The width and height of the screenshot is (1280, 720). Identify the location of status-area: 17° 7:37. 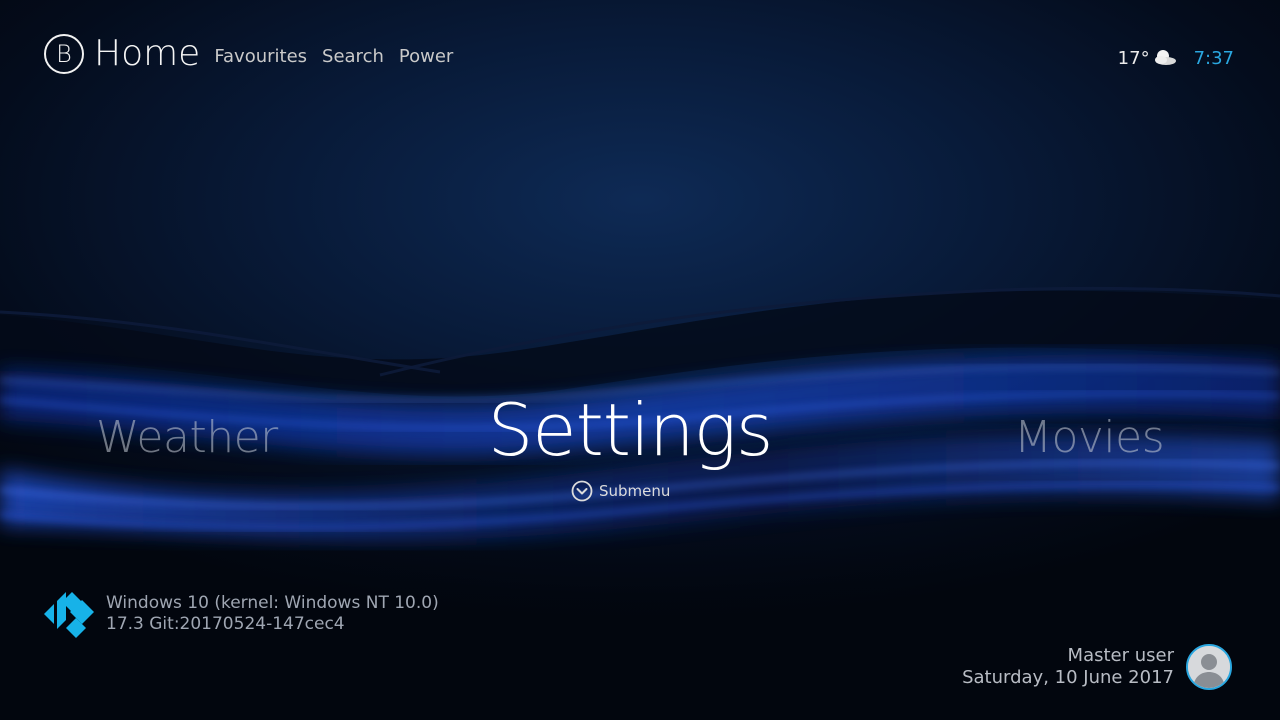
(1176, 58).